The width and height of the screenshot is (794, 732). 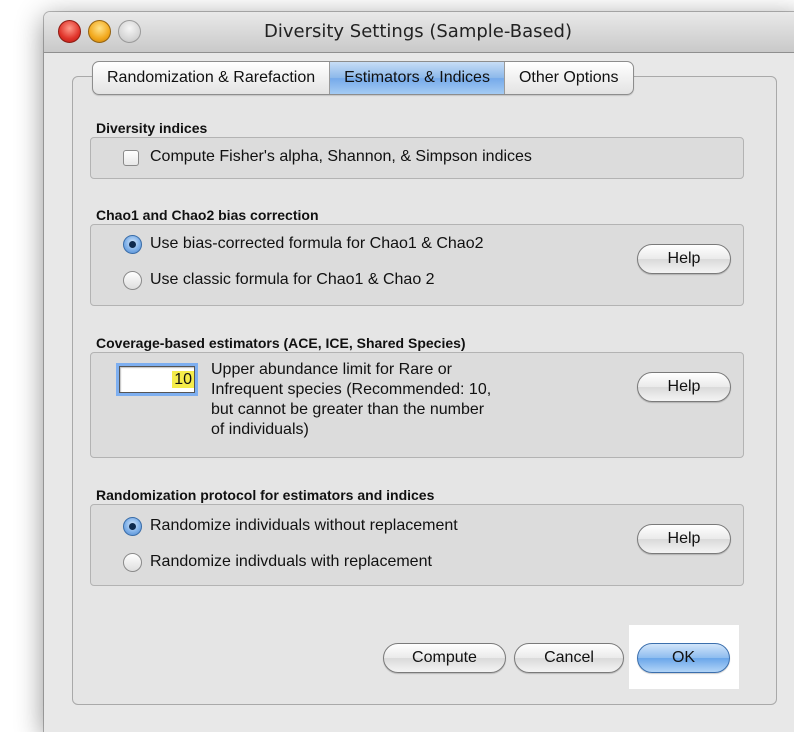 I want to click on coverage-help-button: Help, so click(x=684, y=387).